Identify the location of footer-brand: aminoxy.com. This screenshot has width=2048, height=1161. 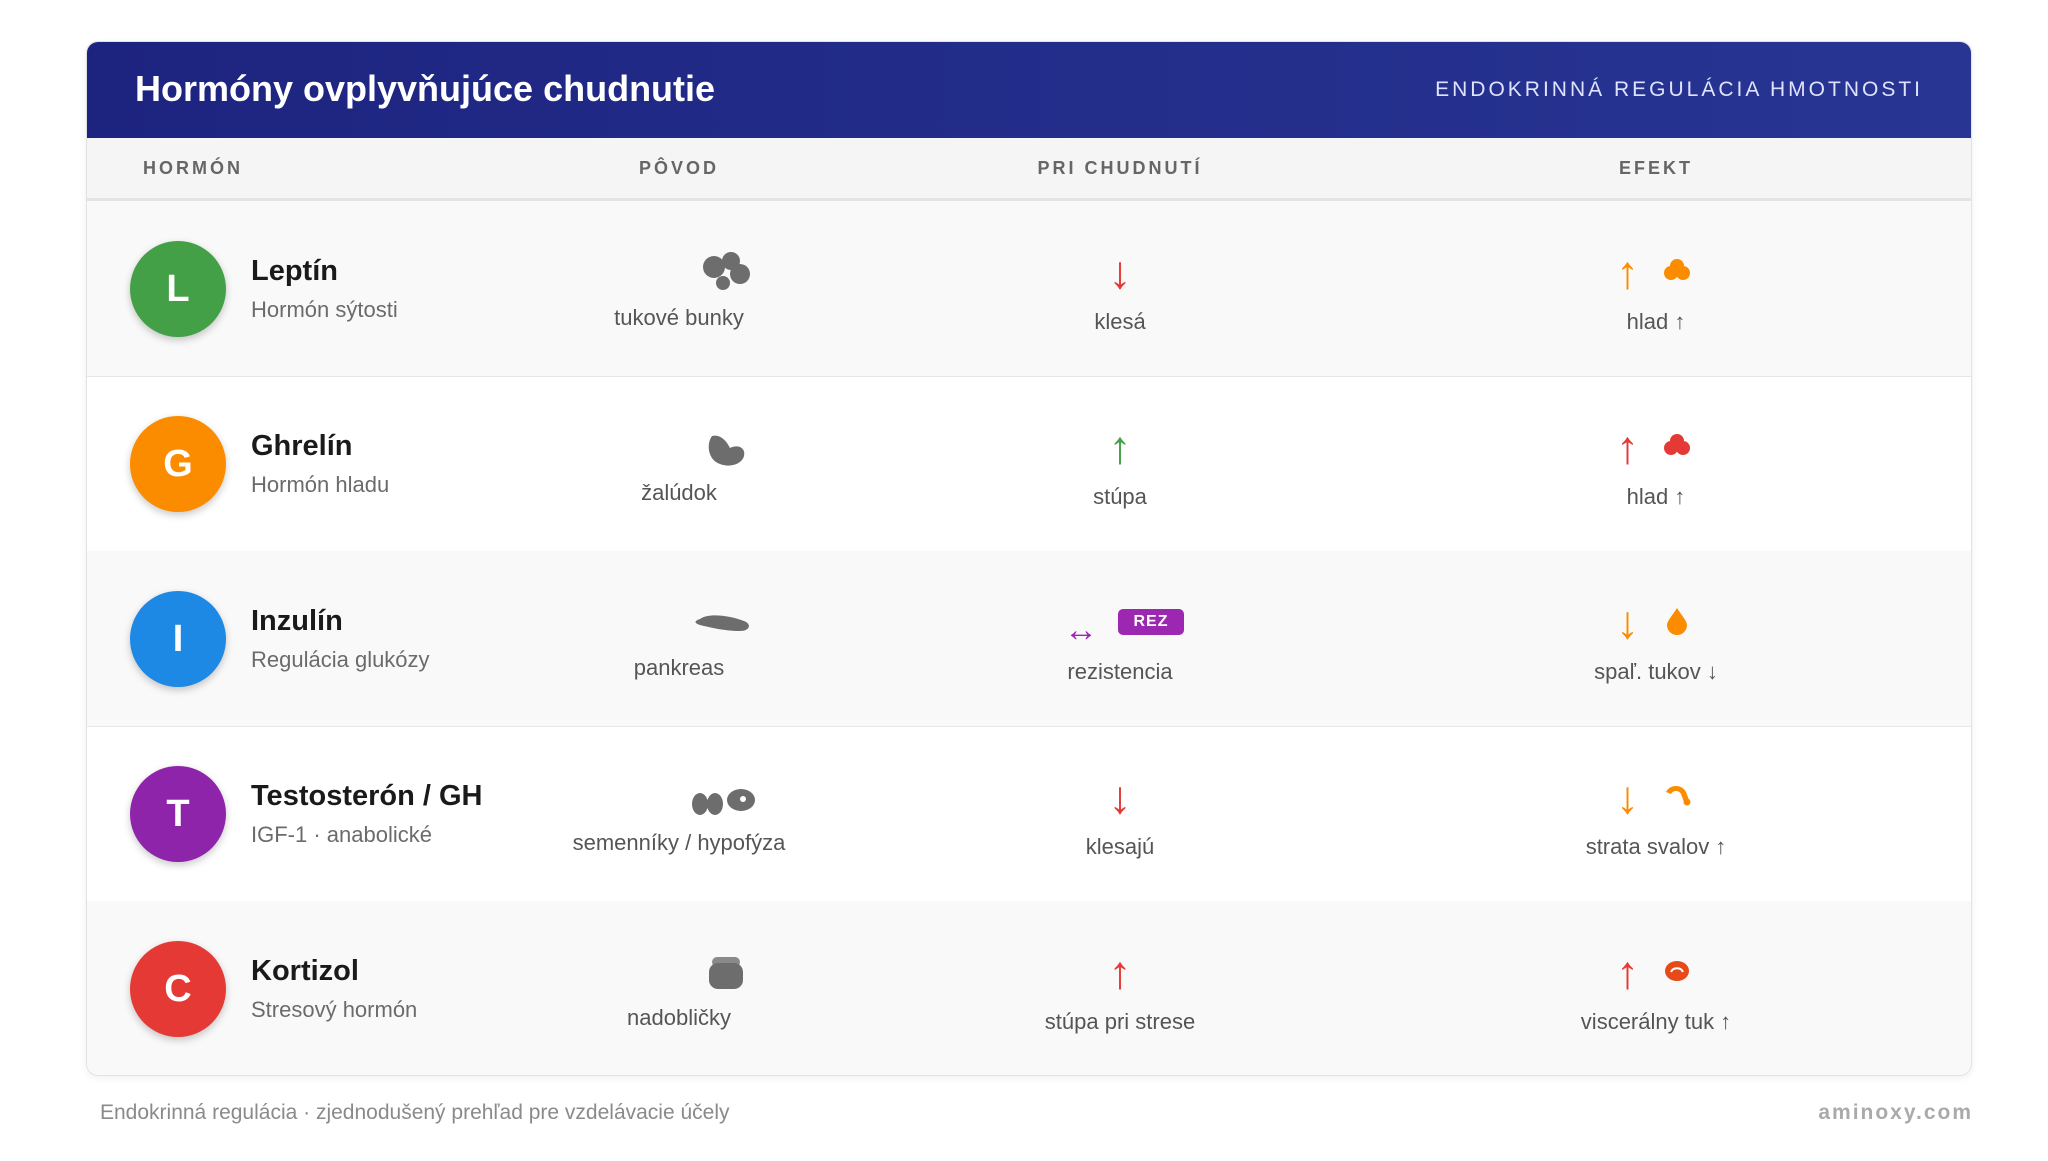
(1895, 1112).